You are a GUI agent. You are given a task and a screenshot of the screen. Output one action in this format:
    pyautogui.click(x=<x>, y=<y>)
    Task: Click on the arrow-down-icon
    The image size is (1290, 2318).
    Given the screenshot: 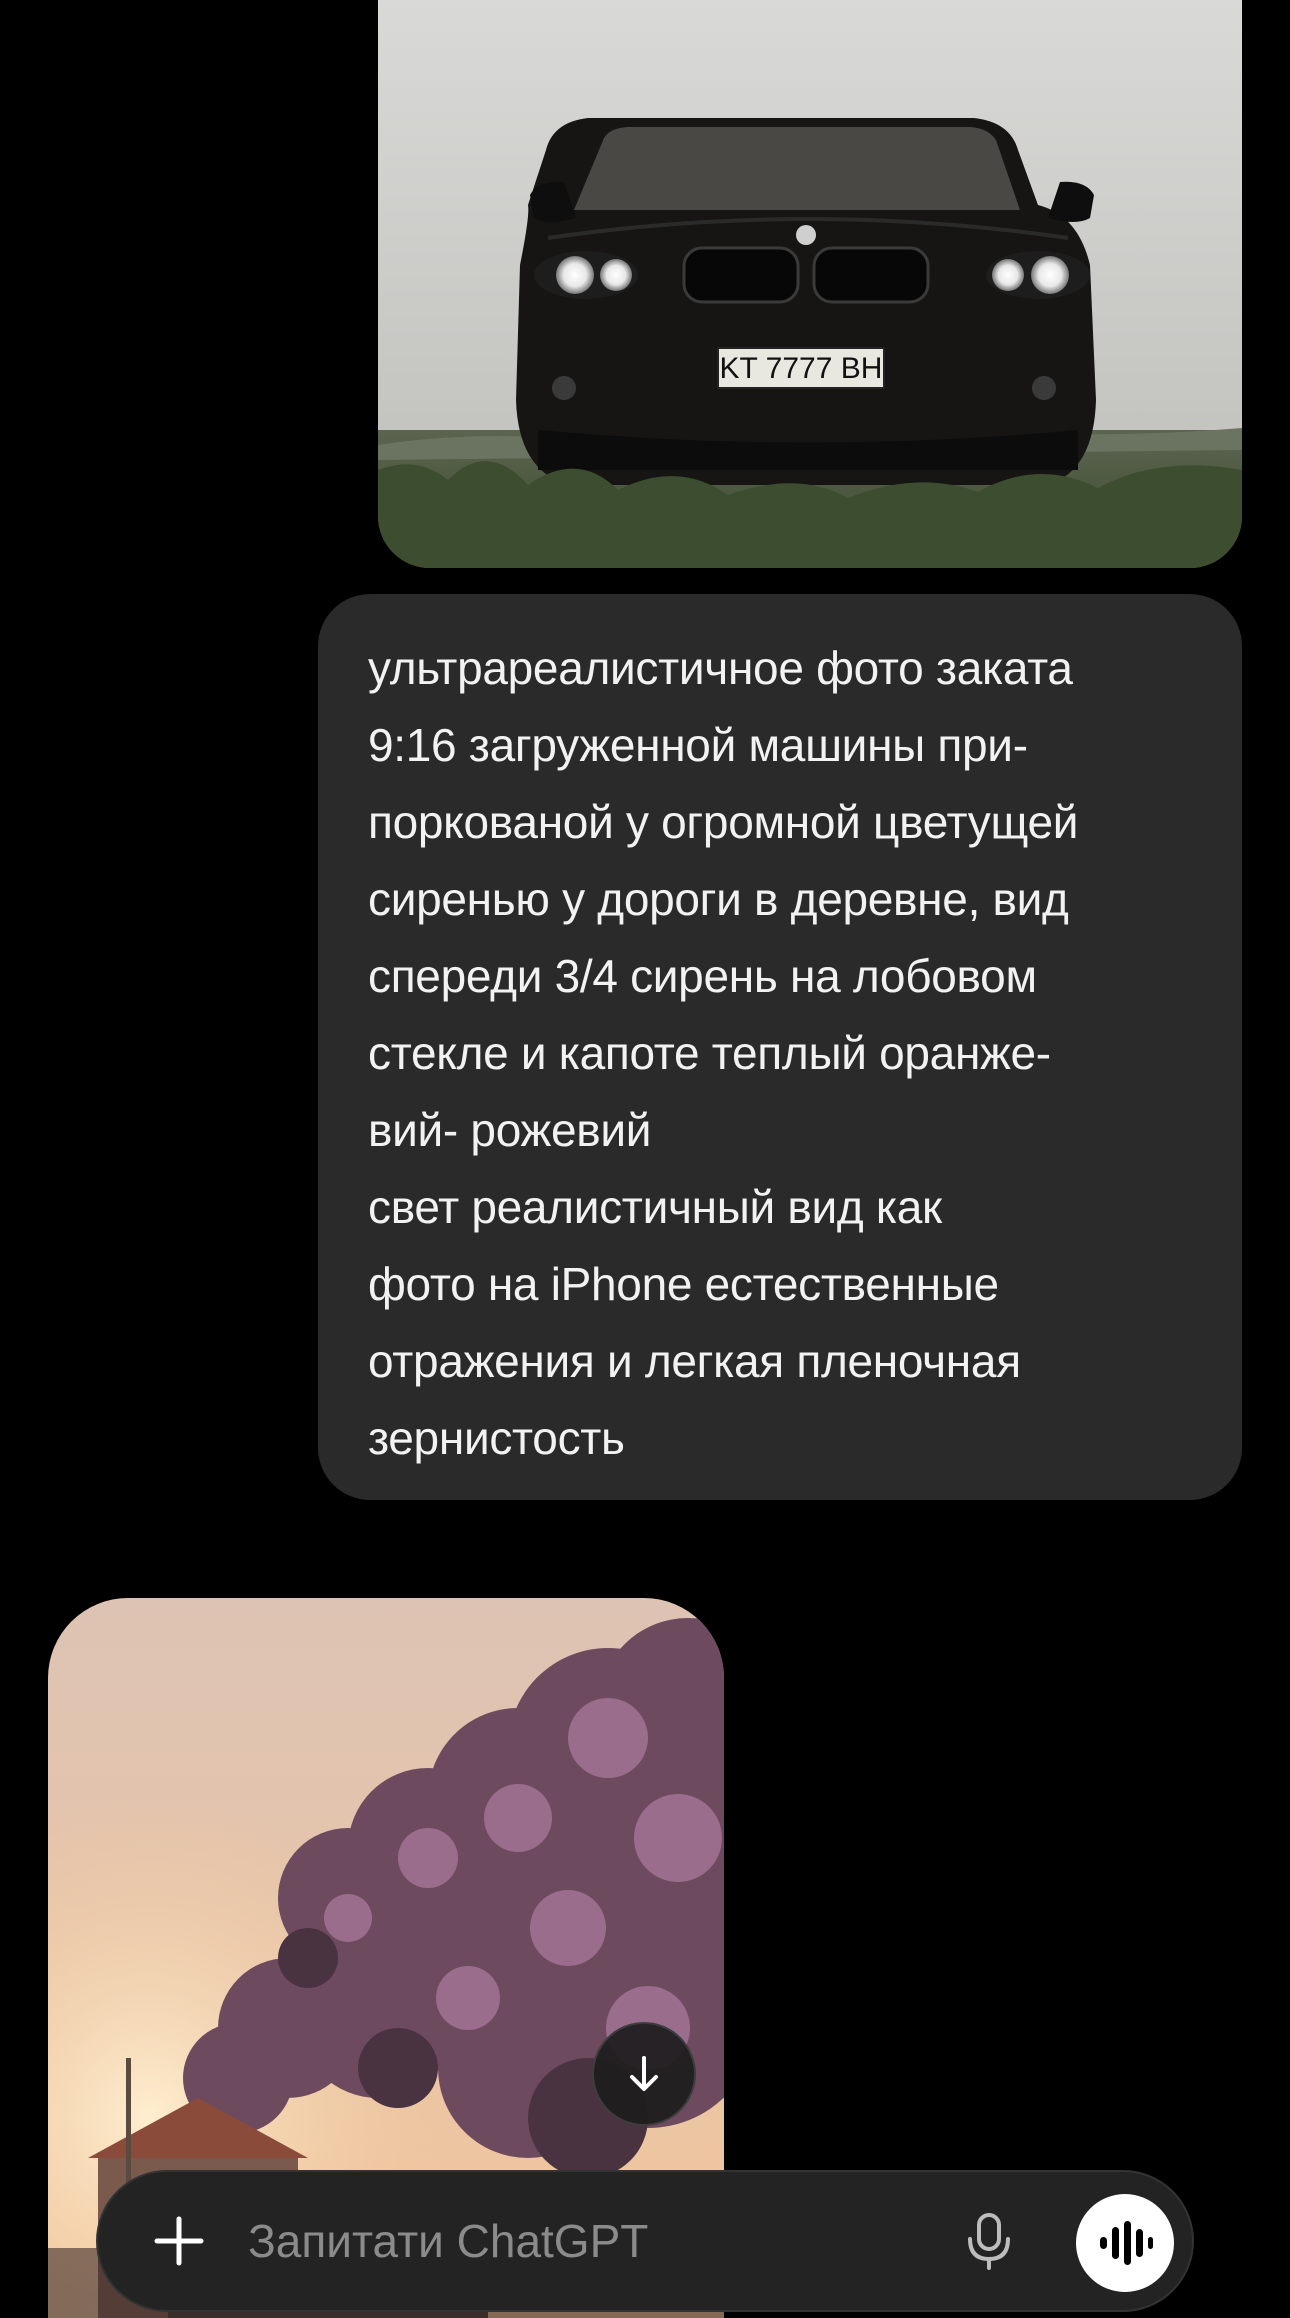 What is the action you would take?
    pyautogui.click(x=644, y=2073)
    